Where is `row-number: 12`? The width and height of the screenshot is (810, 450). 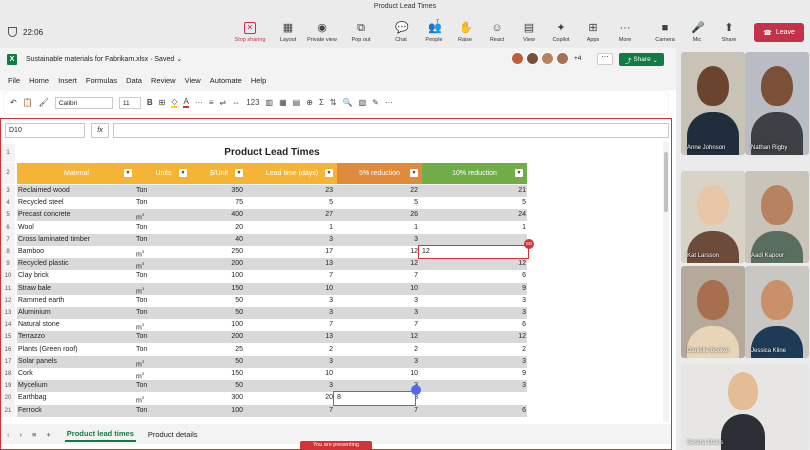
row-number: 12 is located at coordinates (8, 300).